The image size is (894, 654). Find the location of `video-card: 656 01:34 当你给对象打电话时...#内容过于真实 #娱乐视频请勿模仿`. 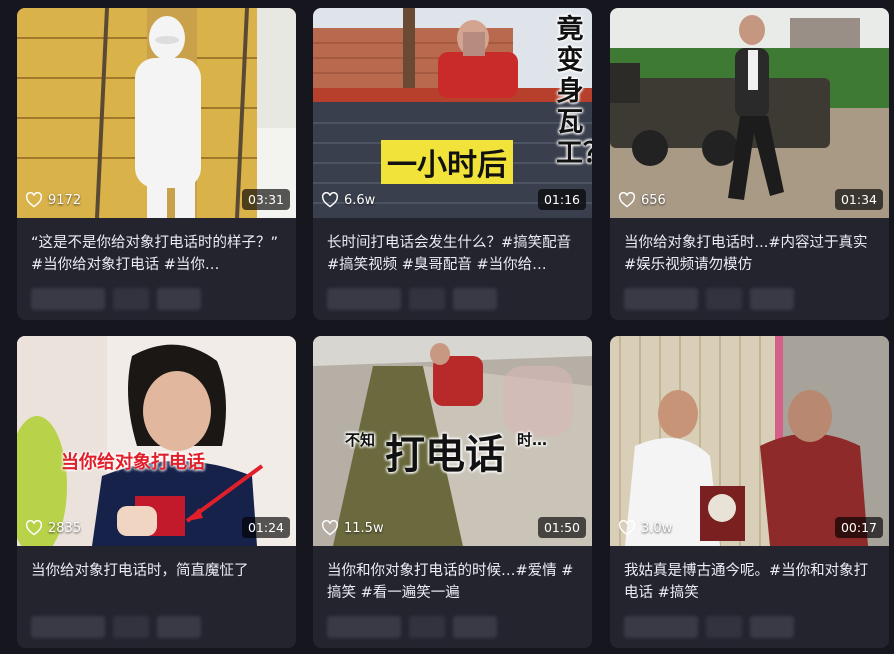

video-card: 656 01:34 当你给对象打电话时...#内容过于真实 #娱乐视频请勿模仿 is located at coordinates (749, 164).